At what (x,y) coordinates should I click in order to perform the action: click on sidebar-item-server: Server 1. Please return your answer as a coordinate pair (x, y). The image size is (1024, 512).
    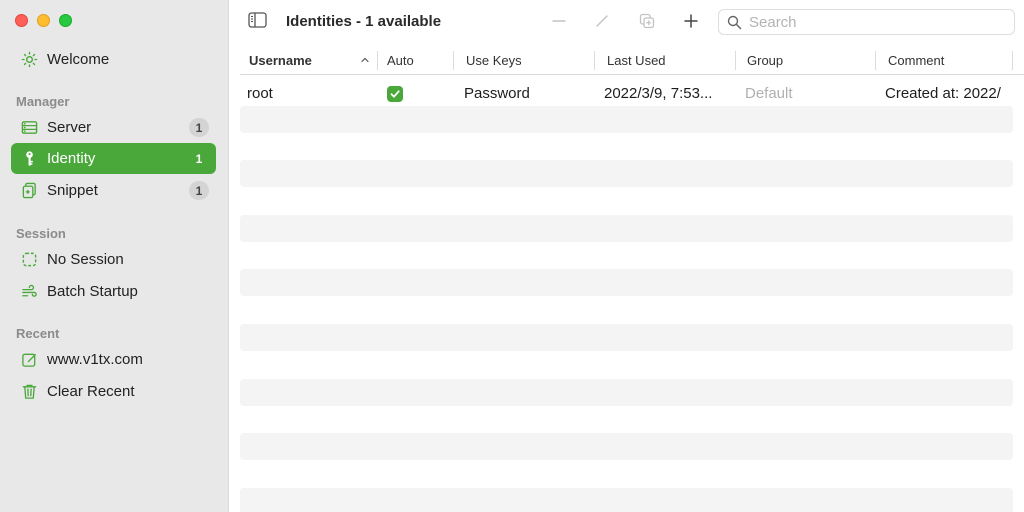
    Looking at the image, I should click on (113, 127).